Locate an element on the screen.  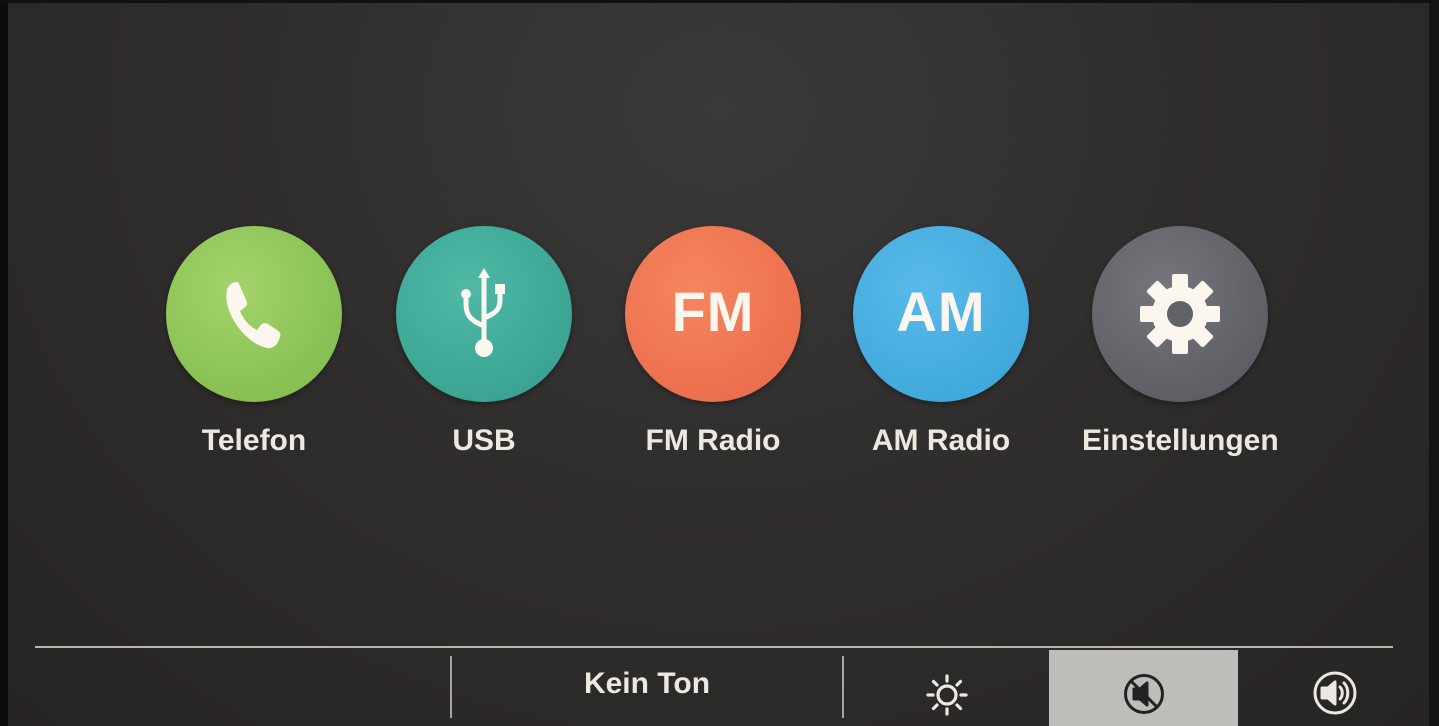
volume-button is located at coordinates (1335, 688).